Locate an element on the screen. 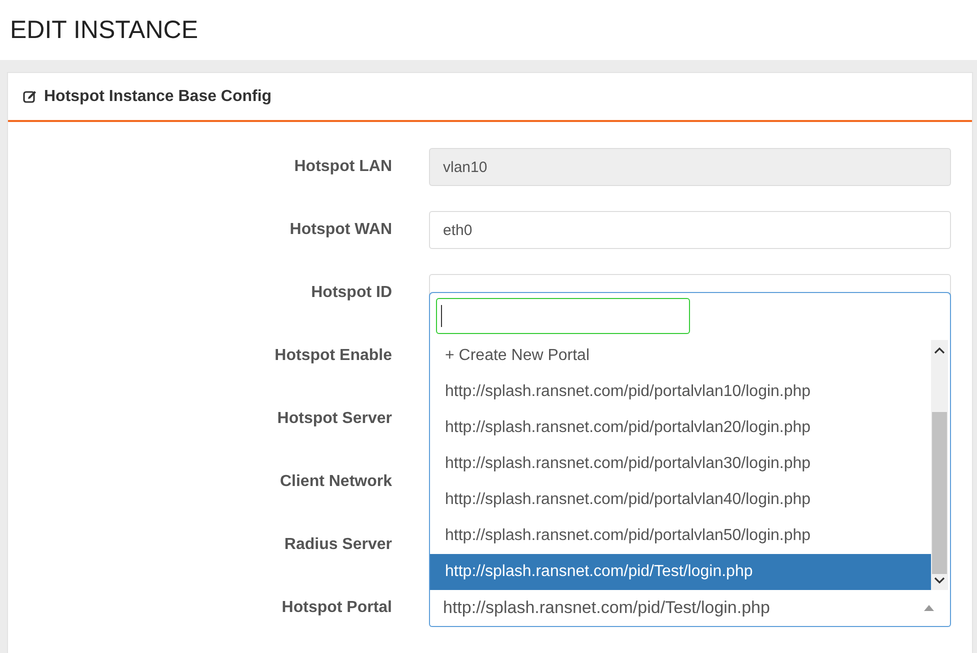  search-field is located at coordinates (563, 316).